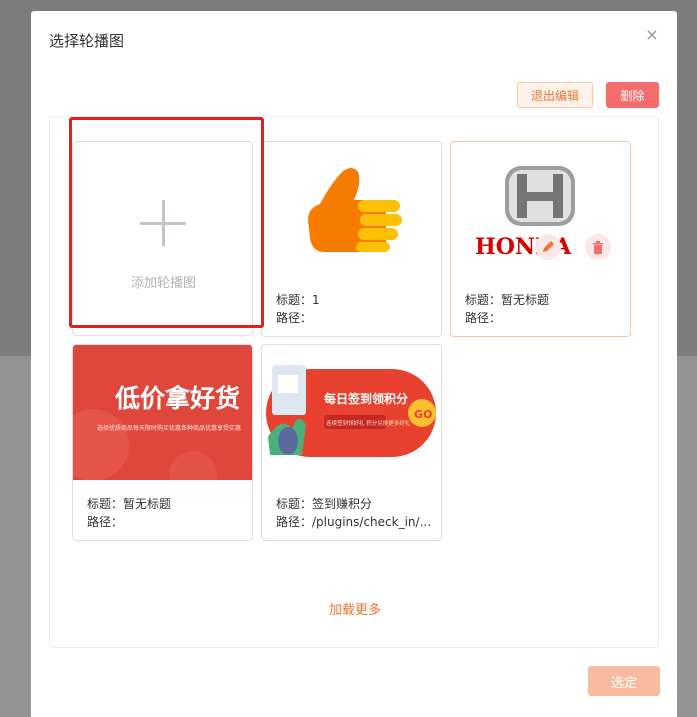  Describe the element at coordinates (366, 398) in the screenshot. I see `banner-title: 每日签到领积分` at that location.